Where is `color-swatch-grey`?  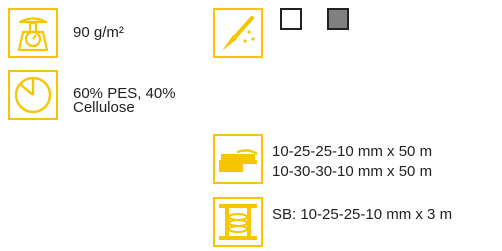 color-swatch-grey is located at coordinates (338, 19).